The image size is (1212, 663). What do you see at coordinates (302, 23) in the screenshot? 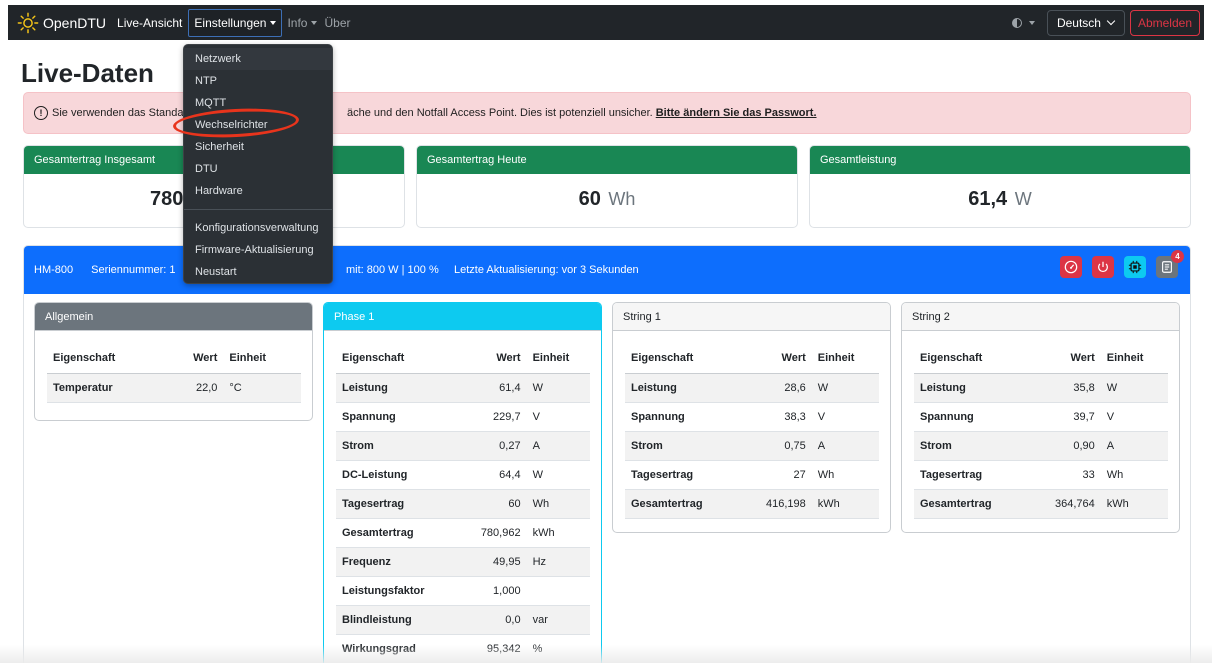
I see `nav-info: Info` at bounding box center [302, 23].